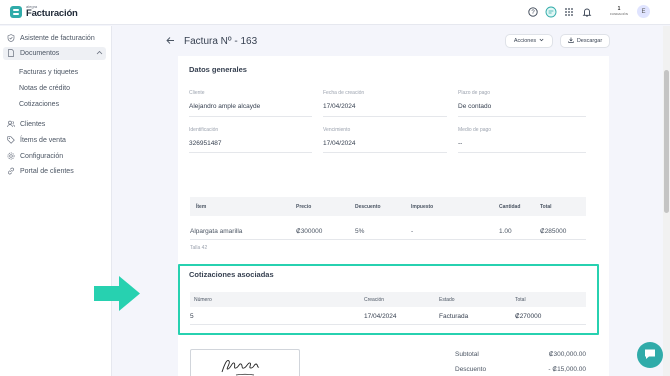 This screenshot has width=670, height=376. What do you see at coordinates (309, 231) in the screenshot?
I see `items-cell-price: ₡300000` at bounding box center [309, 231].